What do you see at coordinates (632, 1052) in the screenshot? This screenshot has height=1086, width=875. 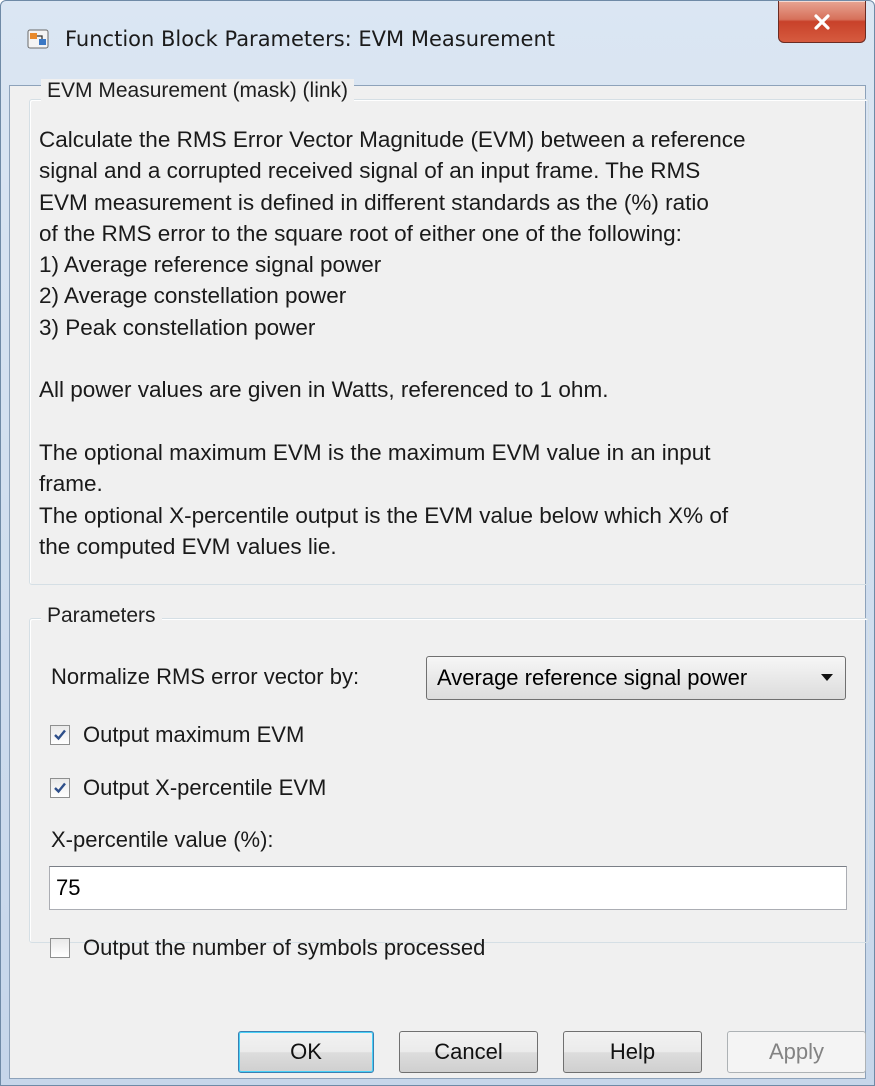 I see `help-button: Help` at bounding box center [632, 1052].